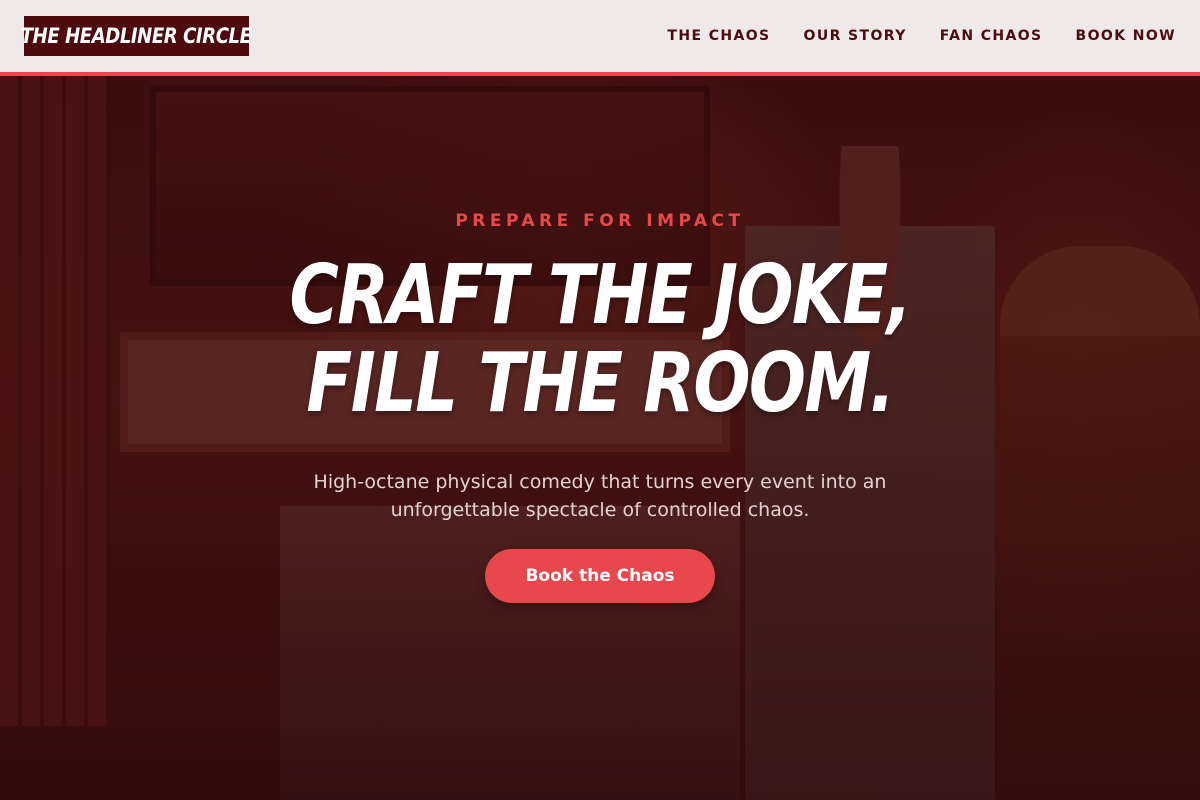 Image resolution: width=1200 pixels, height=800 pixels. What do you see at coordinates (718, 36) in the screenshot?
I see `nav-link-the-chaos: THE CHAOS` at bounding box center [718, 36].